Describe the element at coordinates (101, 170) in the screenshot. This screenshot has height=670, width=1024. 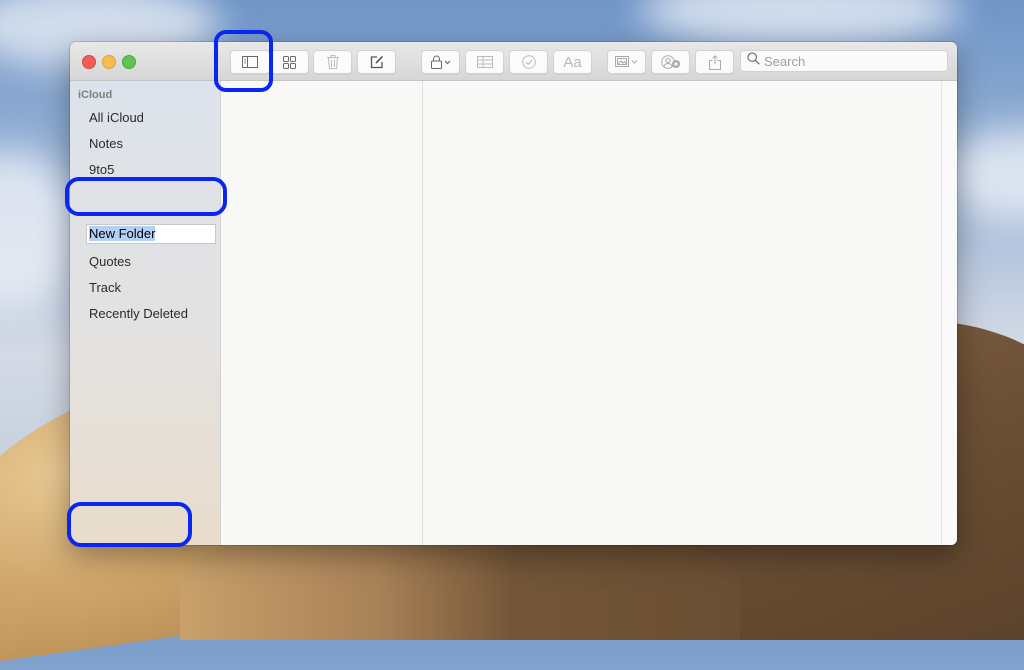
I see `sidebar-item-9to5: 9to5` at that location.